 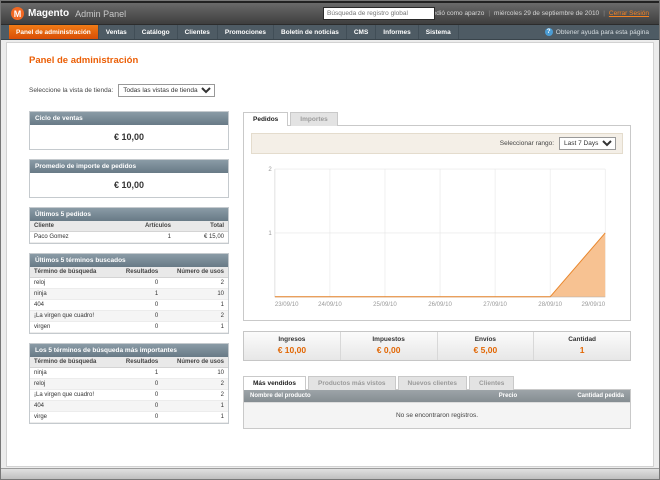 What do you see at coordinates (582, 339) in the screenshot?
I see `stat-label: Cantidad` at bounding box center [582, 339].